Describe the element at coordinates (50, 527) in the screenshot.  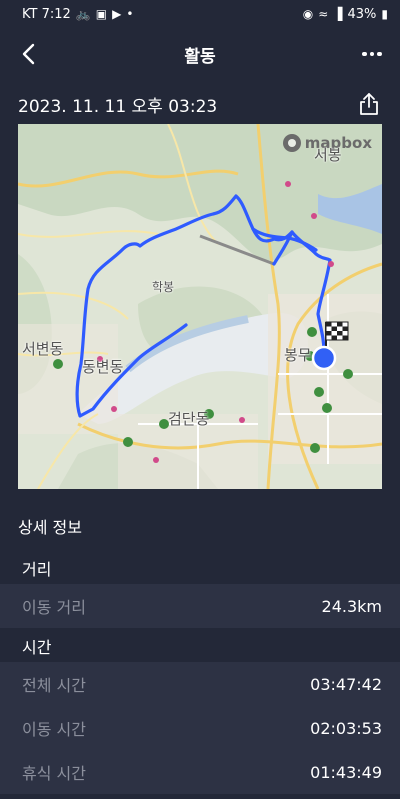
I see `section-title: 상세 정보` at that location.